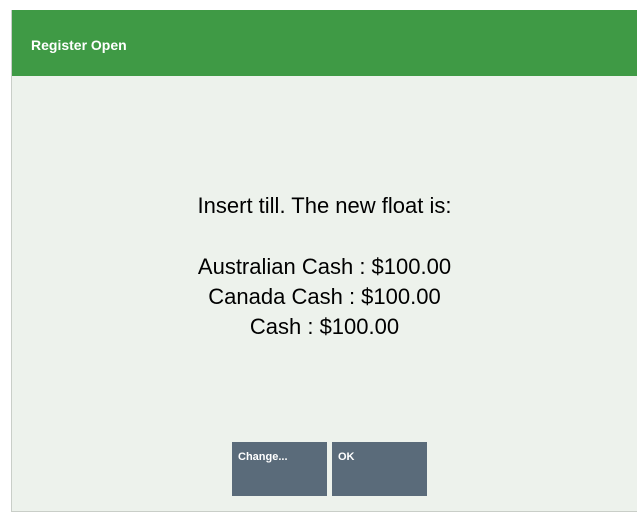 The image size is (638, 513). Describe the element at coordinates (324, 205) in the screenshot. I see `message-heading: Insert till. The new float is:` at that location.